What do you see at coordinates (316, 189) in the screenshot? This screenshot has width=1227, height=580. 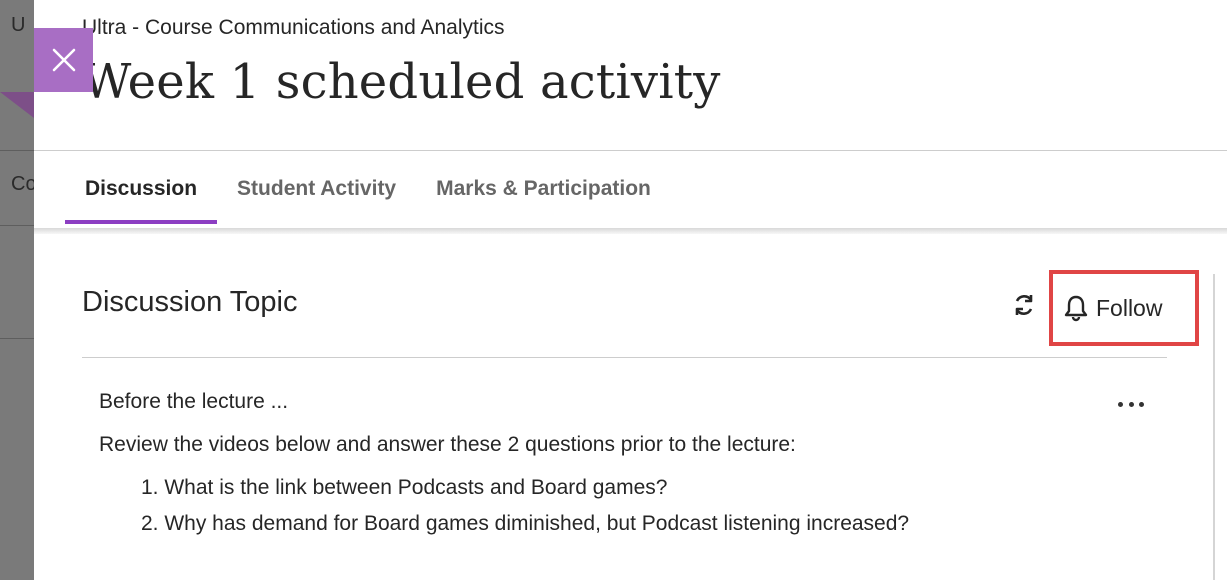 I see `tab-student-activity: Student Activity` at bounding box center [316, 189].